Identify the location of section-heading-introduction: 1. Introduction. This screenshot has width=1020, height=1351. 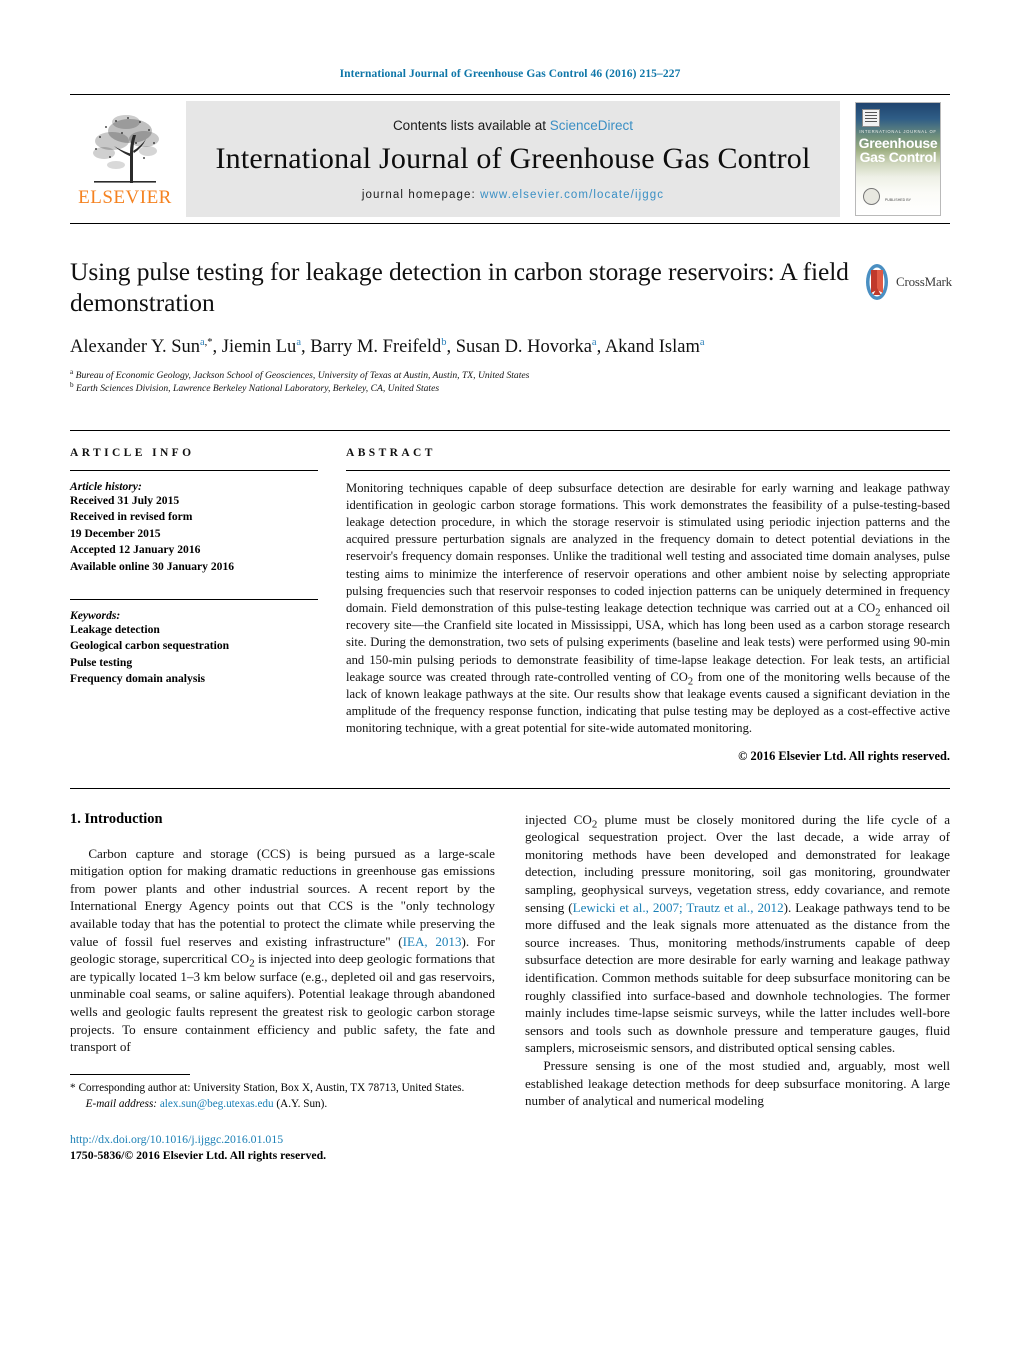
(116, 818).